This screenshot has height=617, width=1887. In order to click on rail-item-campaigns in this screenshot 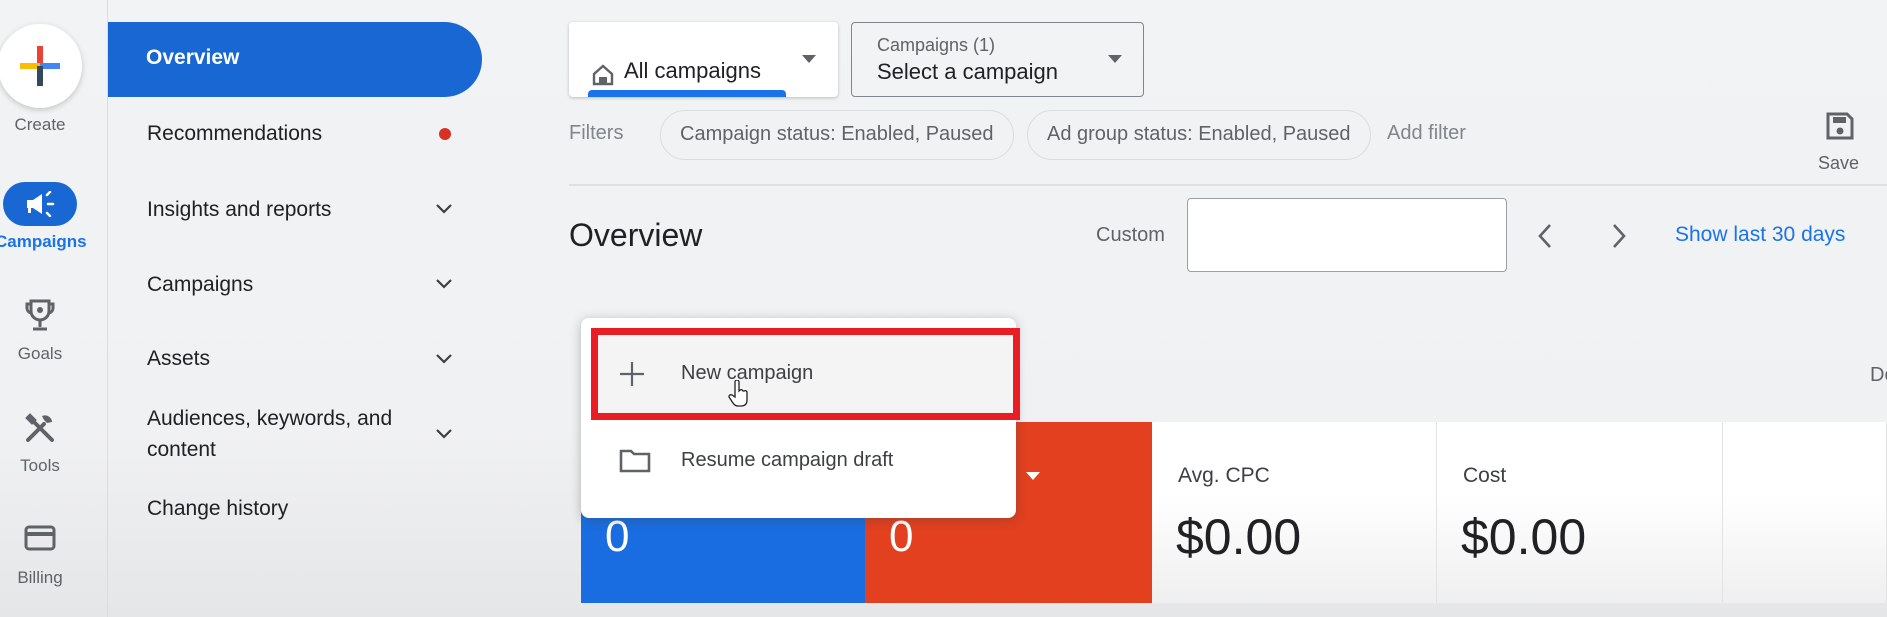, I will do `click(40, 204)`.